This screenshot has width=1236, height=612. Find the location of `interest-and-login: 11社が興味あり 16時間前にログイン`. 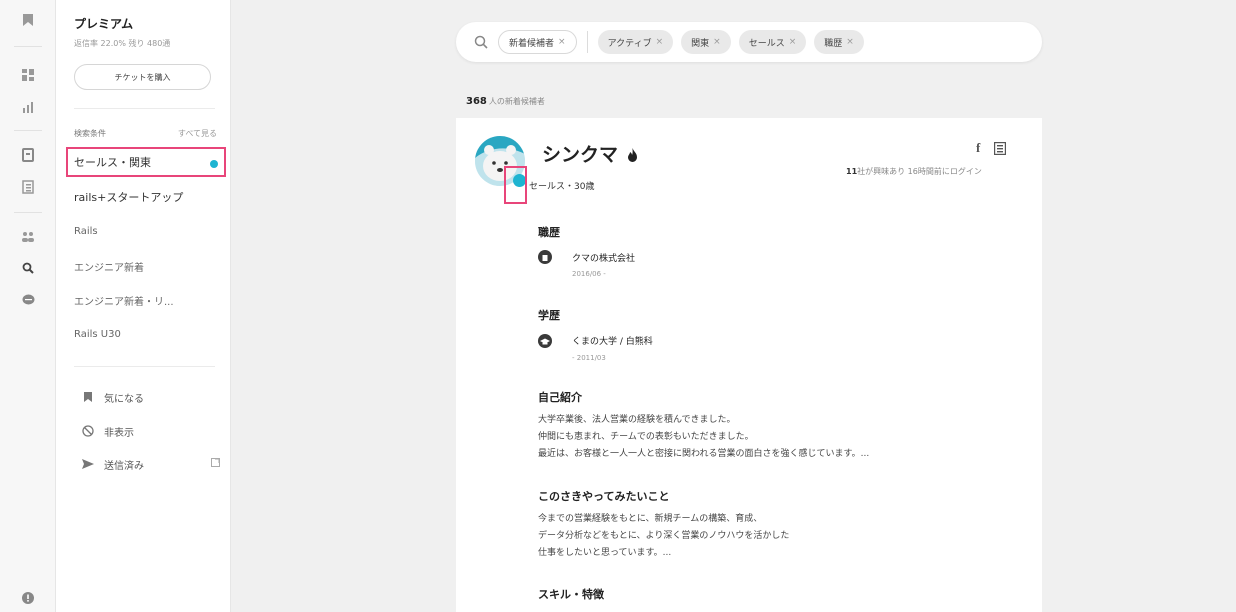

interest-and-login: 11社が興味あり 16時間前にログイン is located at coordinates (914, 171).